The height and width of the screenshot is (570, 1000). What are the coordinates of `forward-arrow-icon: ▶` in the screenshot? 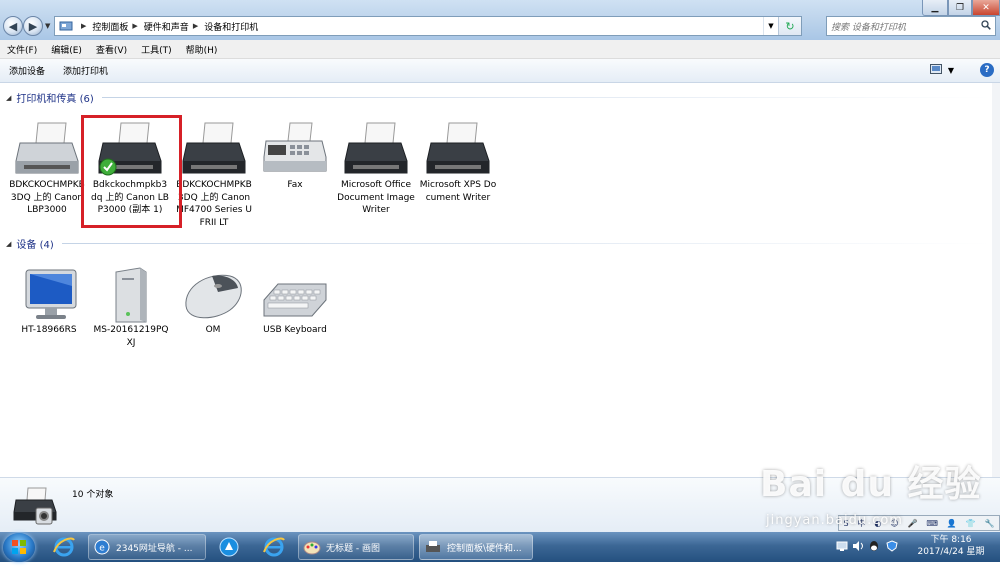 It's located at (33, 26).